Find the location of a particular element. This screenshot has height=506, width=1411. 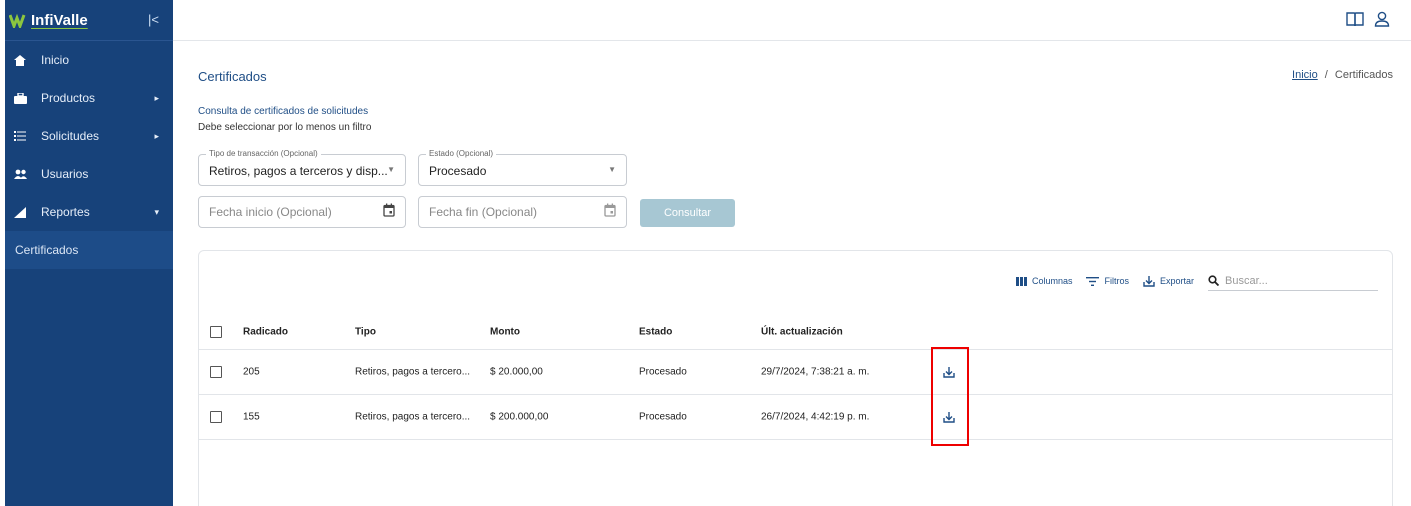

logo-mark-icon is located at coordinates (17, 20).